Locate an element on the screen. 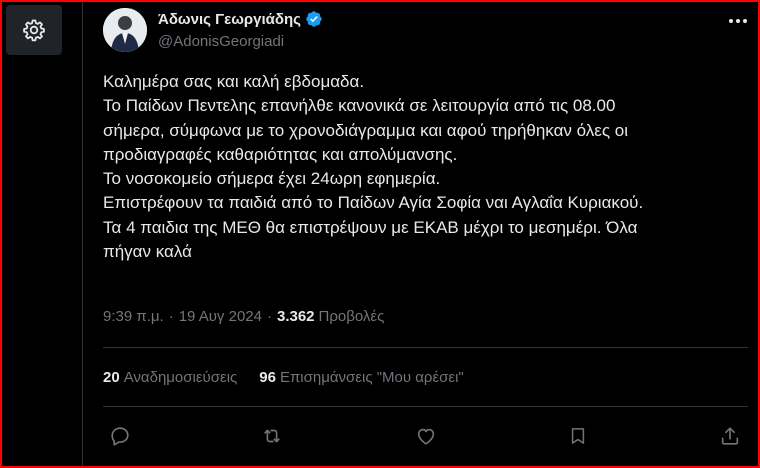 Image resolution: width=760 pixels, height=468 pixels. reply-button is located at coordinates (120, 436).